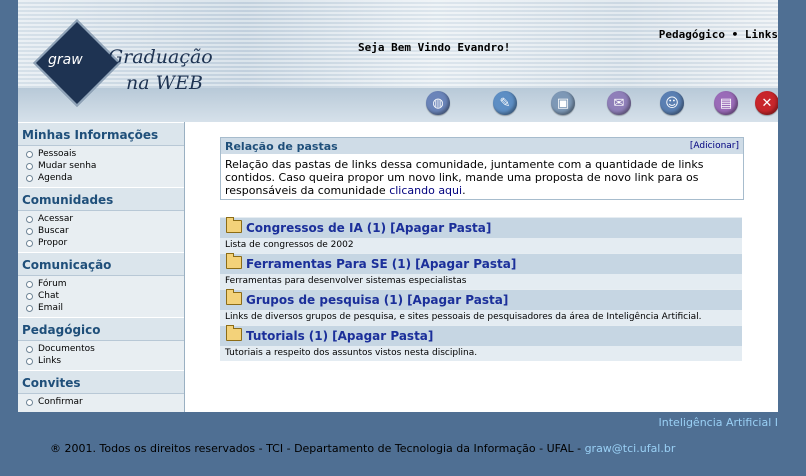 This screenshot has width=806, height=476. I want to click on breadcrumb-pedagogico: Pedagógico, so click(692, 34).